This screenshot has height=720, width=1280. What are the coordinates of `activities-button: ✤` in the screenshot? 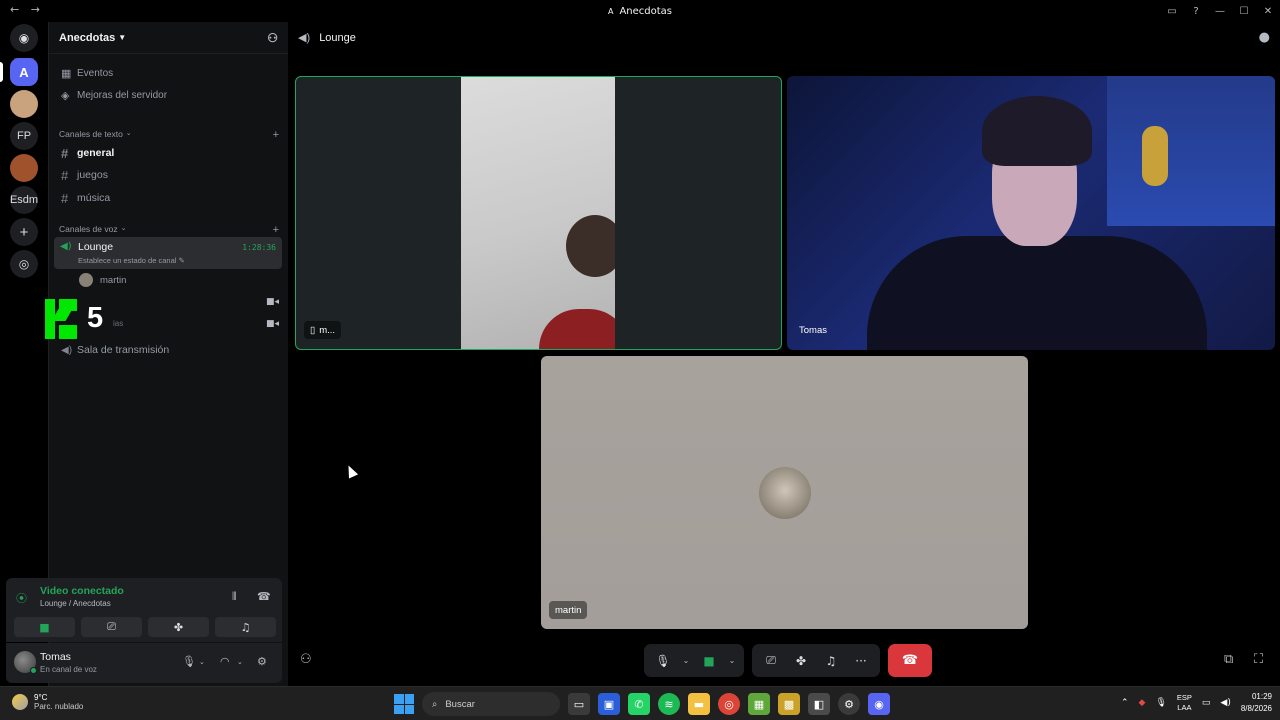 It's located at (178, 627).